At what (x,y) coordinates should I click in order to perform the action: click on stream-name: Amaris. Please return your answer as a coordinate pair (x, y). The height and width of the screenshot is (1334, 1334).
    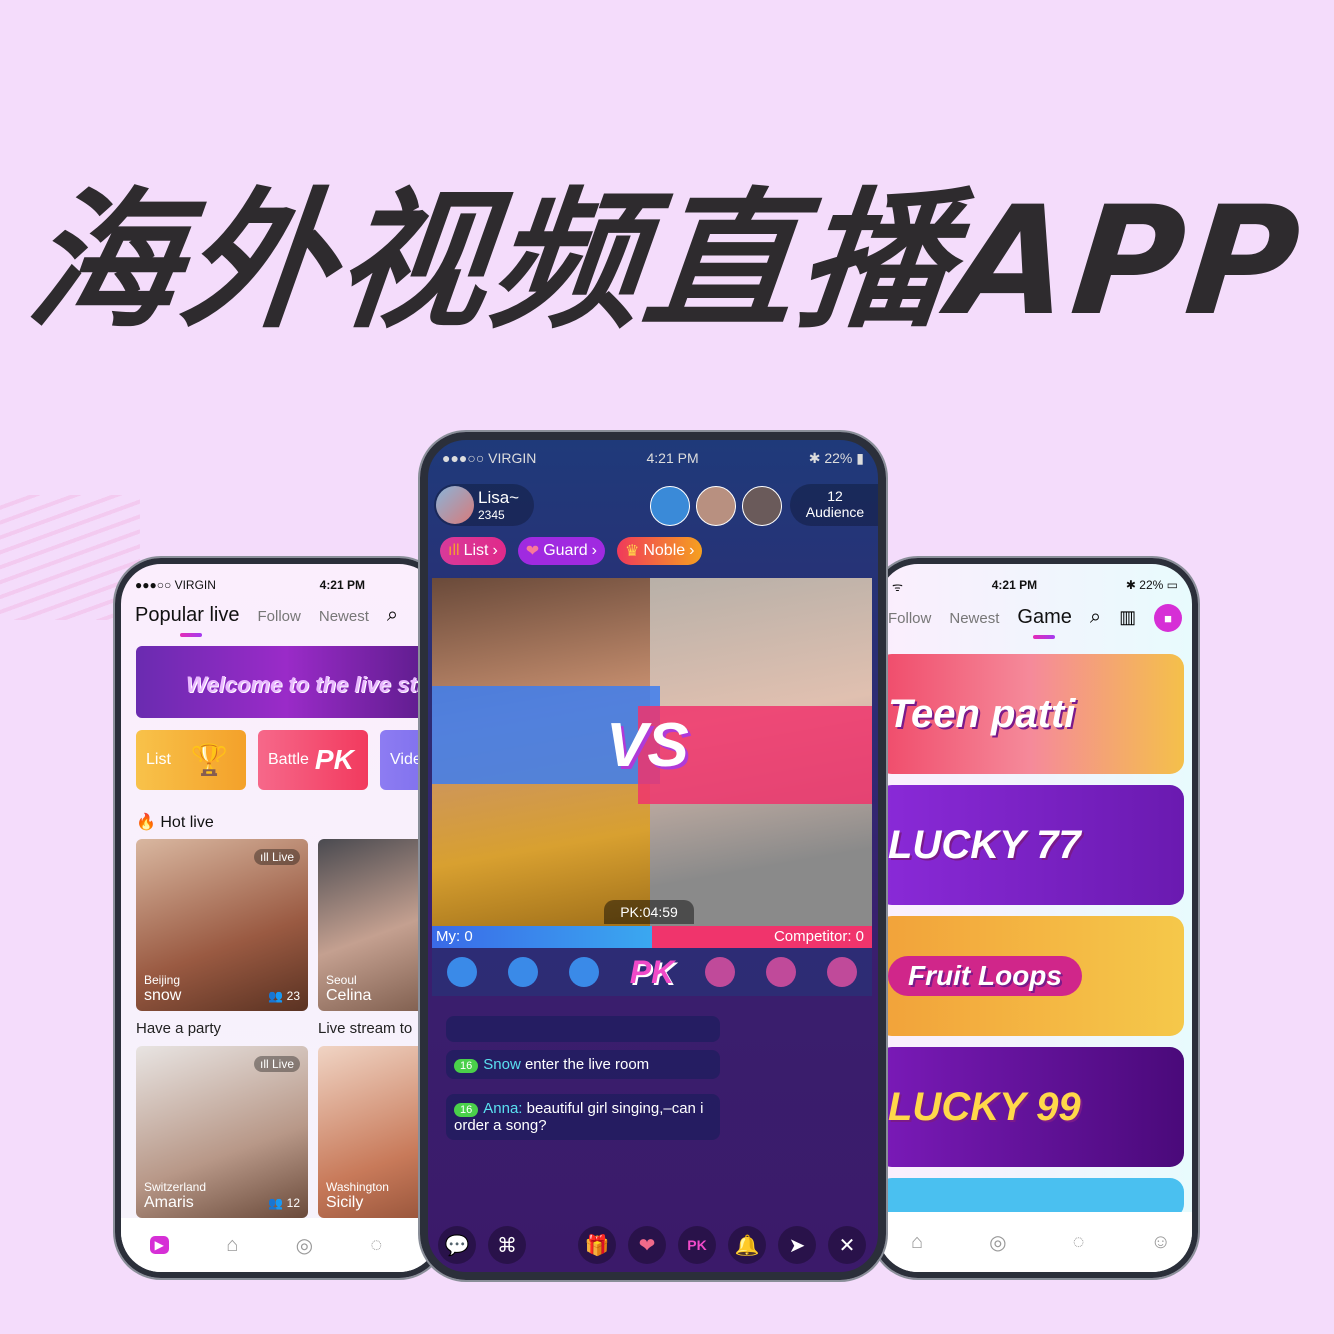
    Looking at the image, I should click on (169, 1202).